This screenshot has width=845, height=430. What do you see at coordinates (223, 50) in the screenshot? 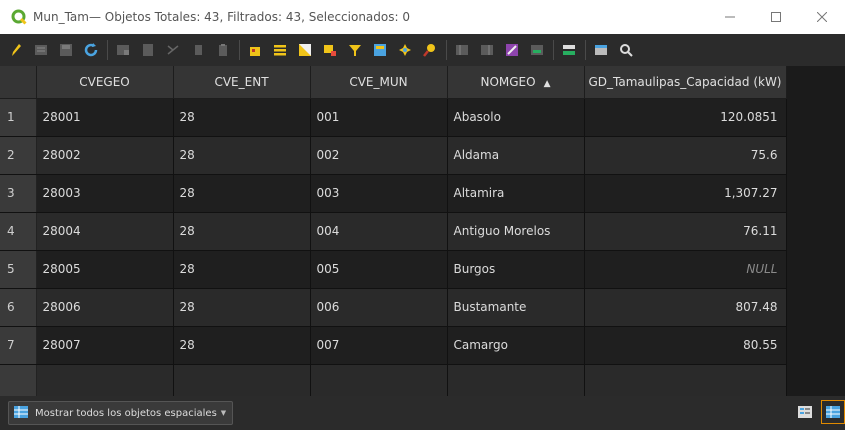
I see `paste-icon` at bounding box center [223, 50].